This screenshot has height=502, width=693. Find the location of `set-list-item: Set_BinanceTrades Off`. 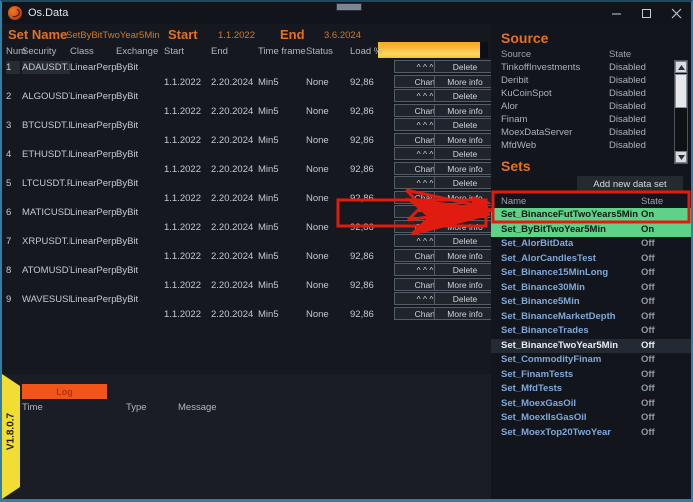

set-list-item: Set_BinanceTrades Off is located at coordinates (591, 331).